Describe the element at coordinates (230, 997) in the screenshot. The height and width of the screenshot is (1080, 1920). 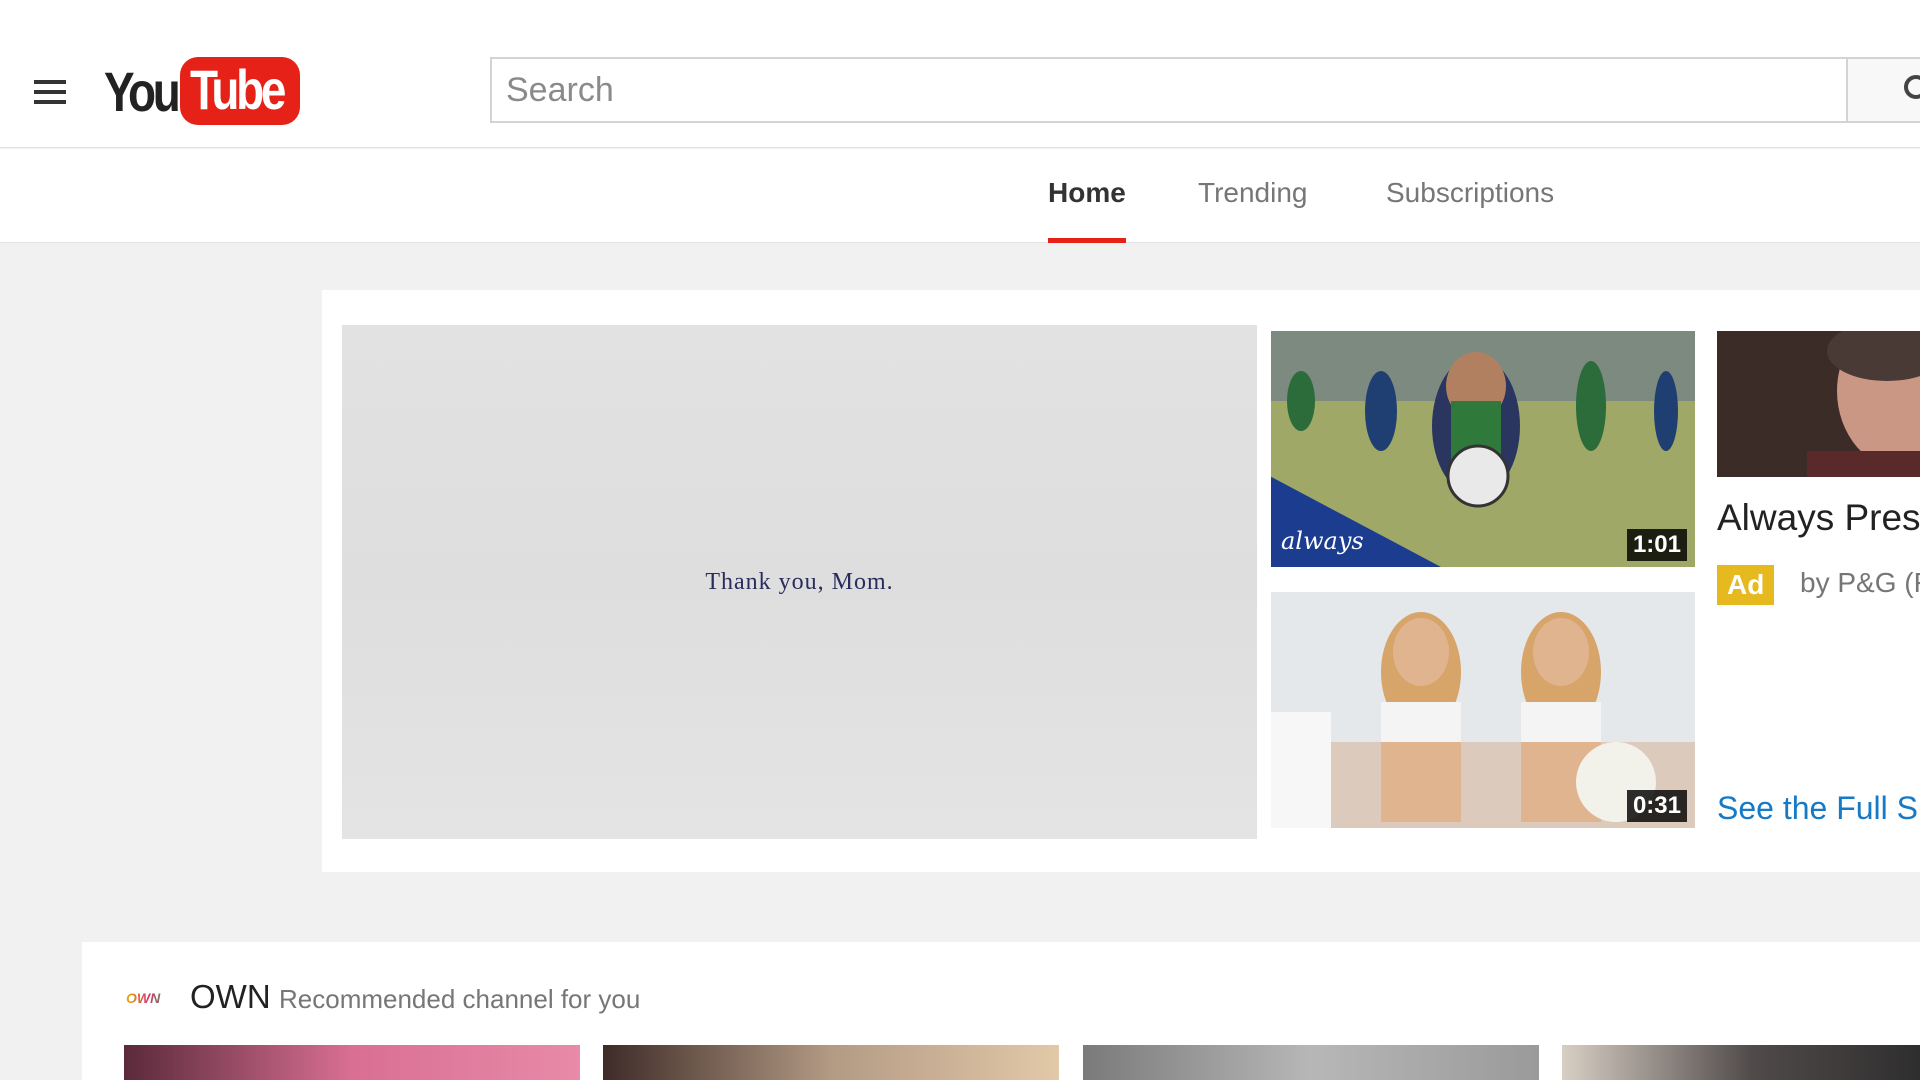
I see `channel-name: OWN` at that location.